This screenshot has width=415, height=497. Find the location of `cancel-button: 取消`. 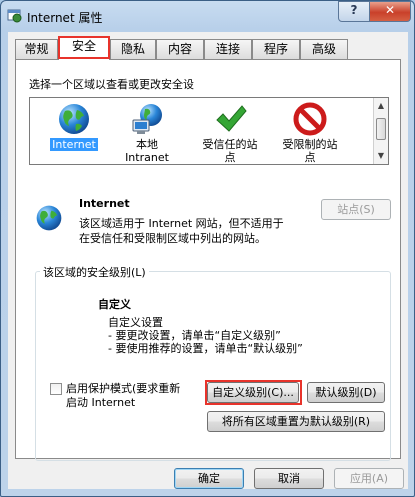

cancel-button: 取消 is located at coordinates (289, 478).